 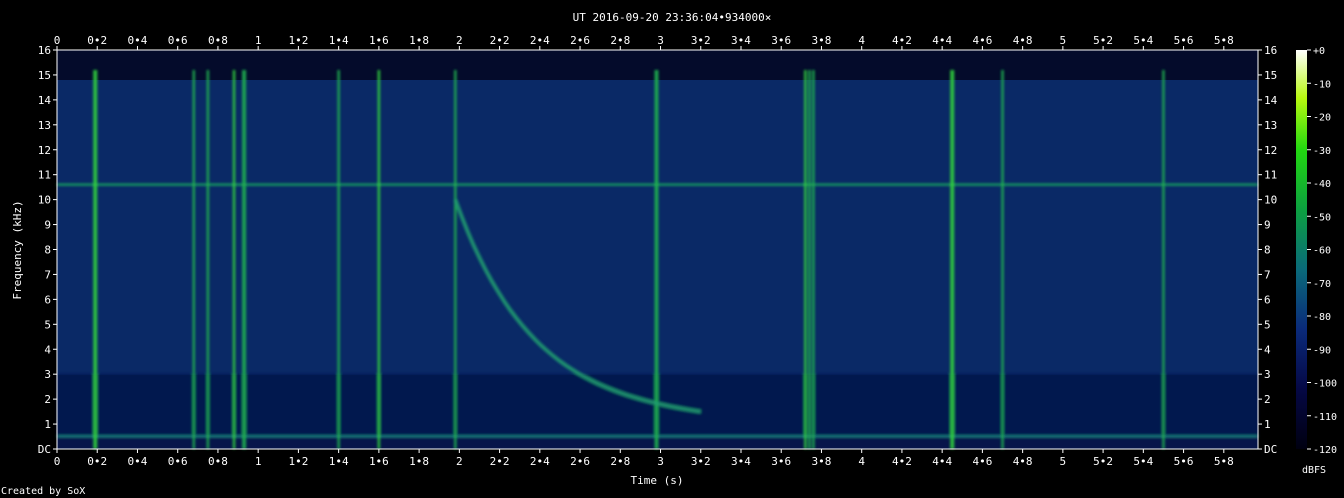 I want to click on y-tick-label-right: 12, so click(x=1270, y=150).